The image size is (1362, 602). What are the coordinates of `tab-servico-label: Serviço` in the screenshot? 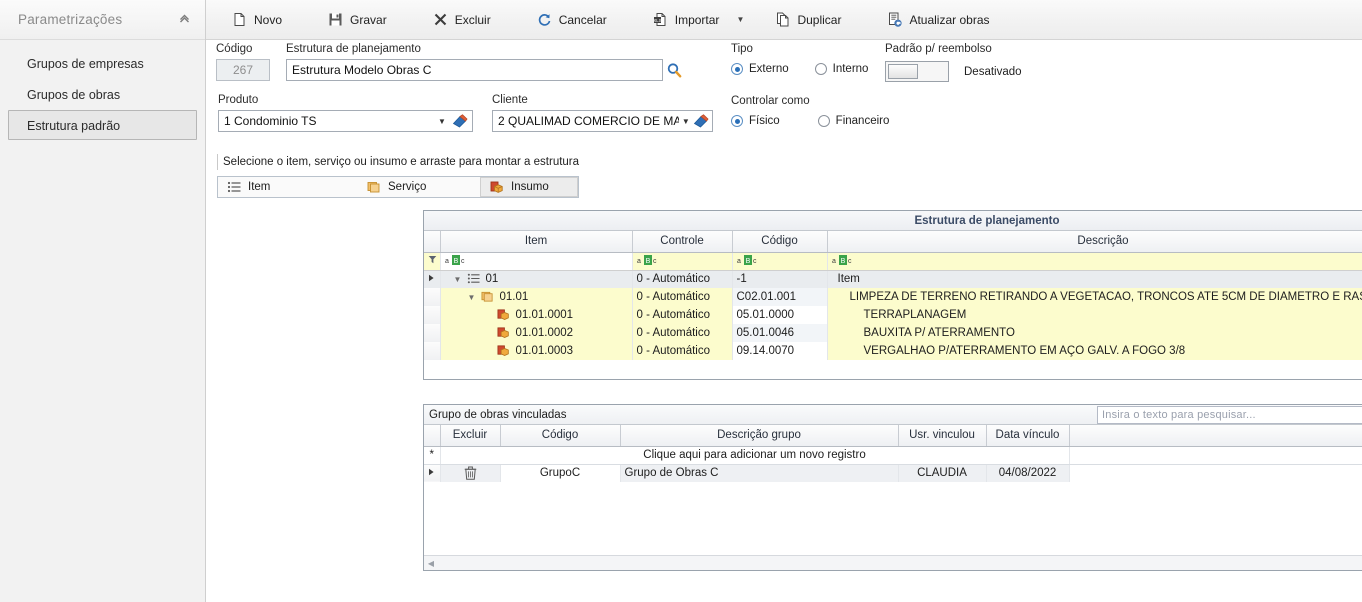 It's located at (407, 187).